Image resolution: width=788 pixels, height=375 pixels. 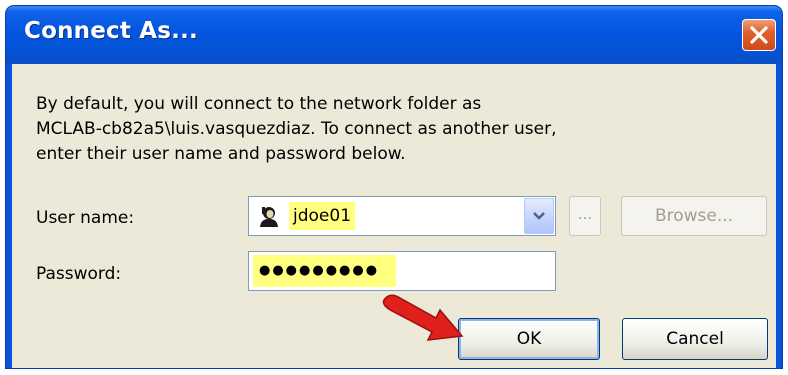 I want to click on close-button, so click(x=759, y=35).